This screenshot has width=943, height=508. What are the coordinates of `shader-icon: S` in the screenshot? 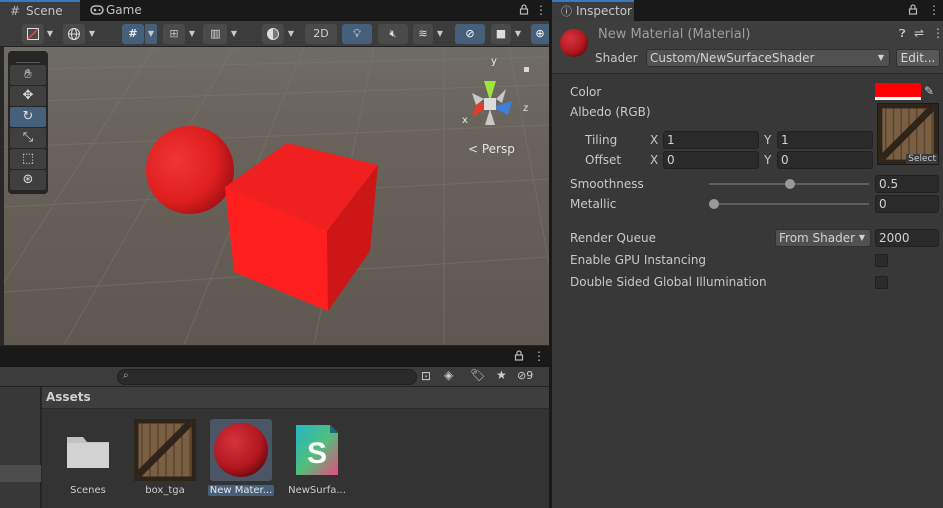 It's located at (317, 450).